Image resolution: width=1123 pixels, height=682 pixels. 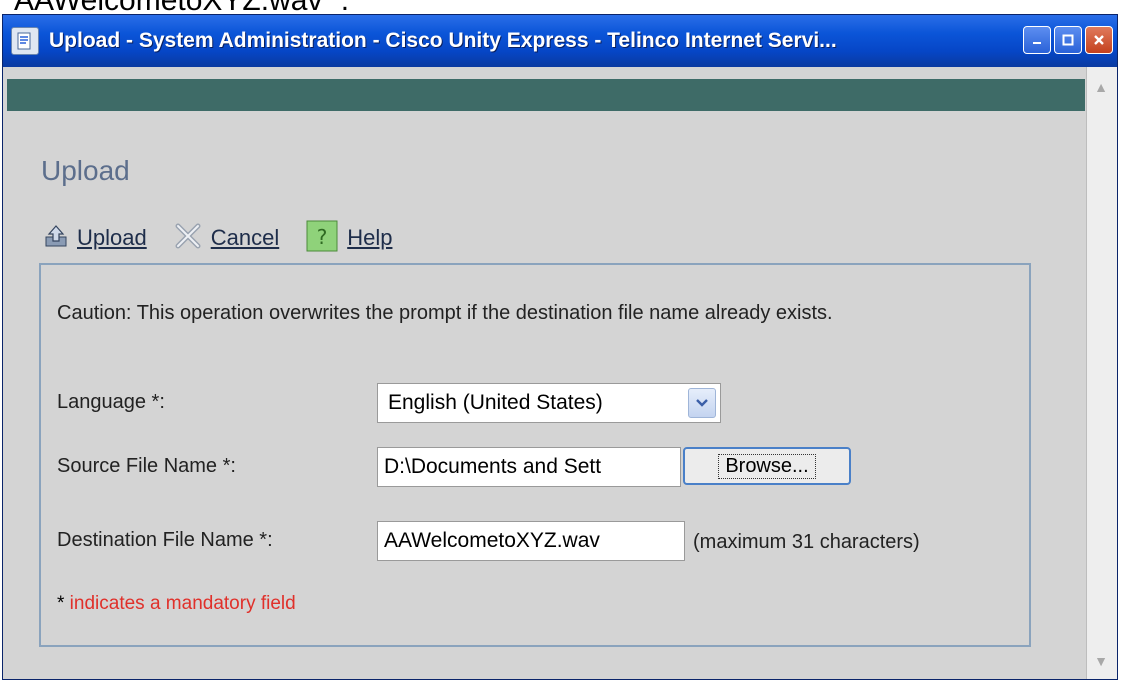 What do you see at coordinates (702, 403) in the screenshot?
I see `chevron-down-icon` at bounding box center [702, 403].